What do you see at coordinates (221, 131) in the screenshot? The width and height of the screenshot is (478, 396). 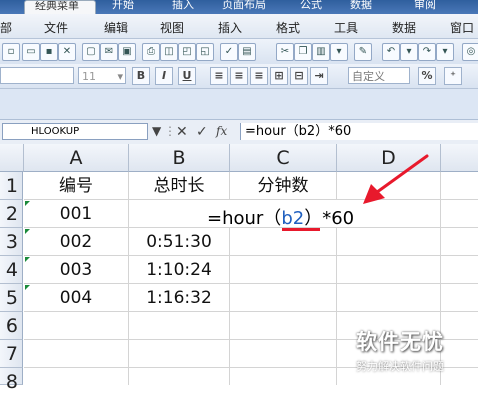 I see `insert-function-icon: fx` at bounding box center [221, 131].